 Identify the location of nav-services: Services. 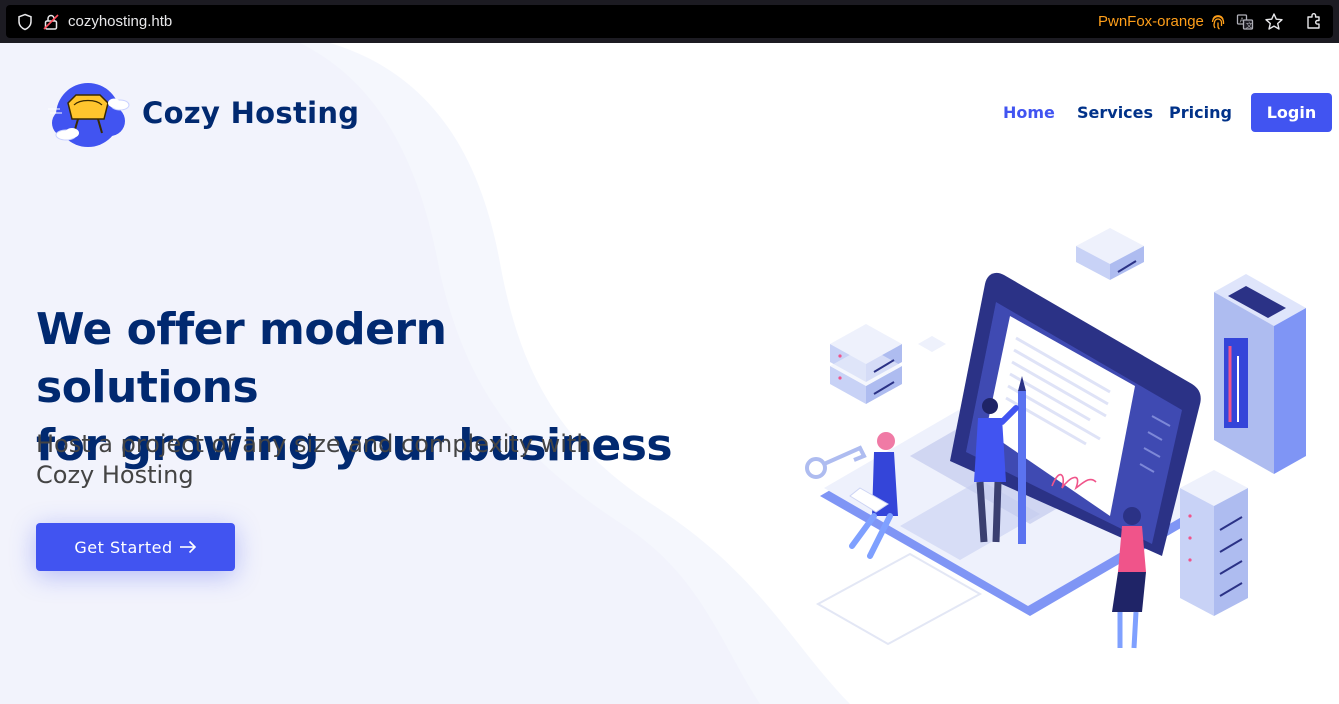
(1115, 112).